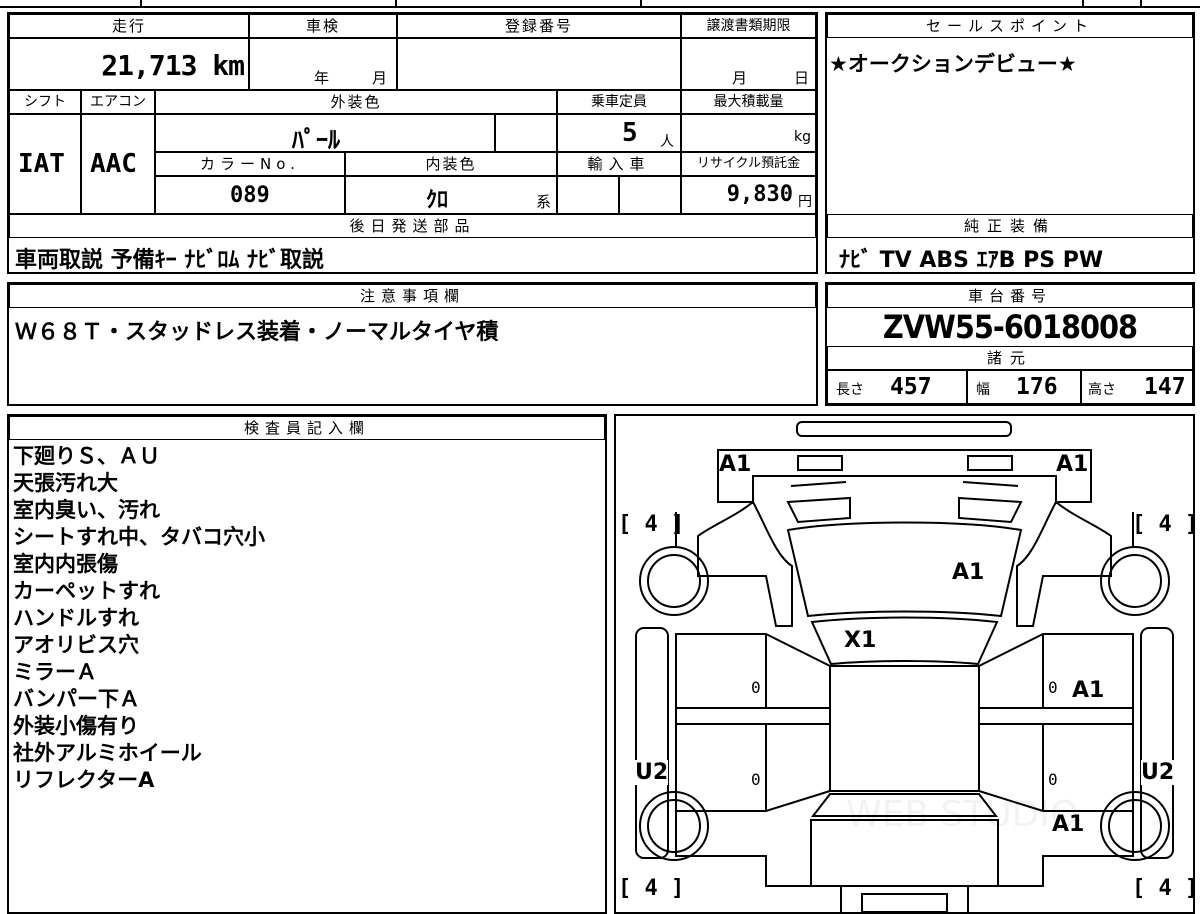  Describe the element at coordinates (748, 133) in the screenshot. I see `max-load-cell: kg` at that location.